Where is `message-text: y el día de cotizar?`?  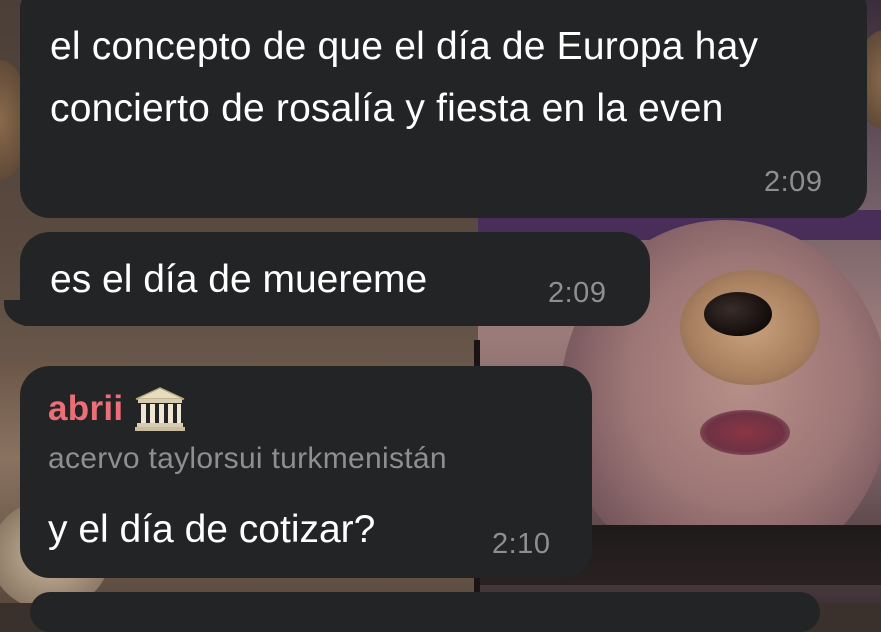 message-text: y el día de cotizar? is located at coordinates (212, 529).